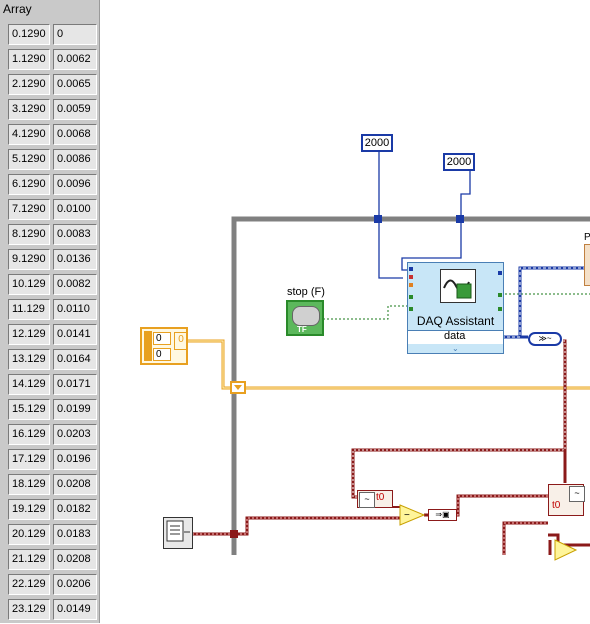 The image size is (590, 624). Describe the element at coordinates (29, 259) in the screenshot. I see `array-cell-x: 9.1290` at that location.